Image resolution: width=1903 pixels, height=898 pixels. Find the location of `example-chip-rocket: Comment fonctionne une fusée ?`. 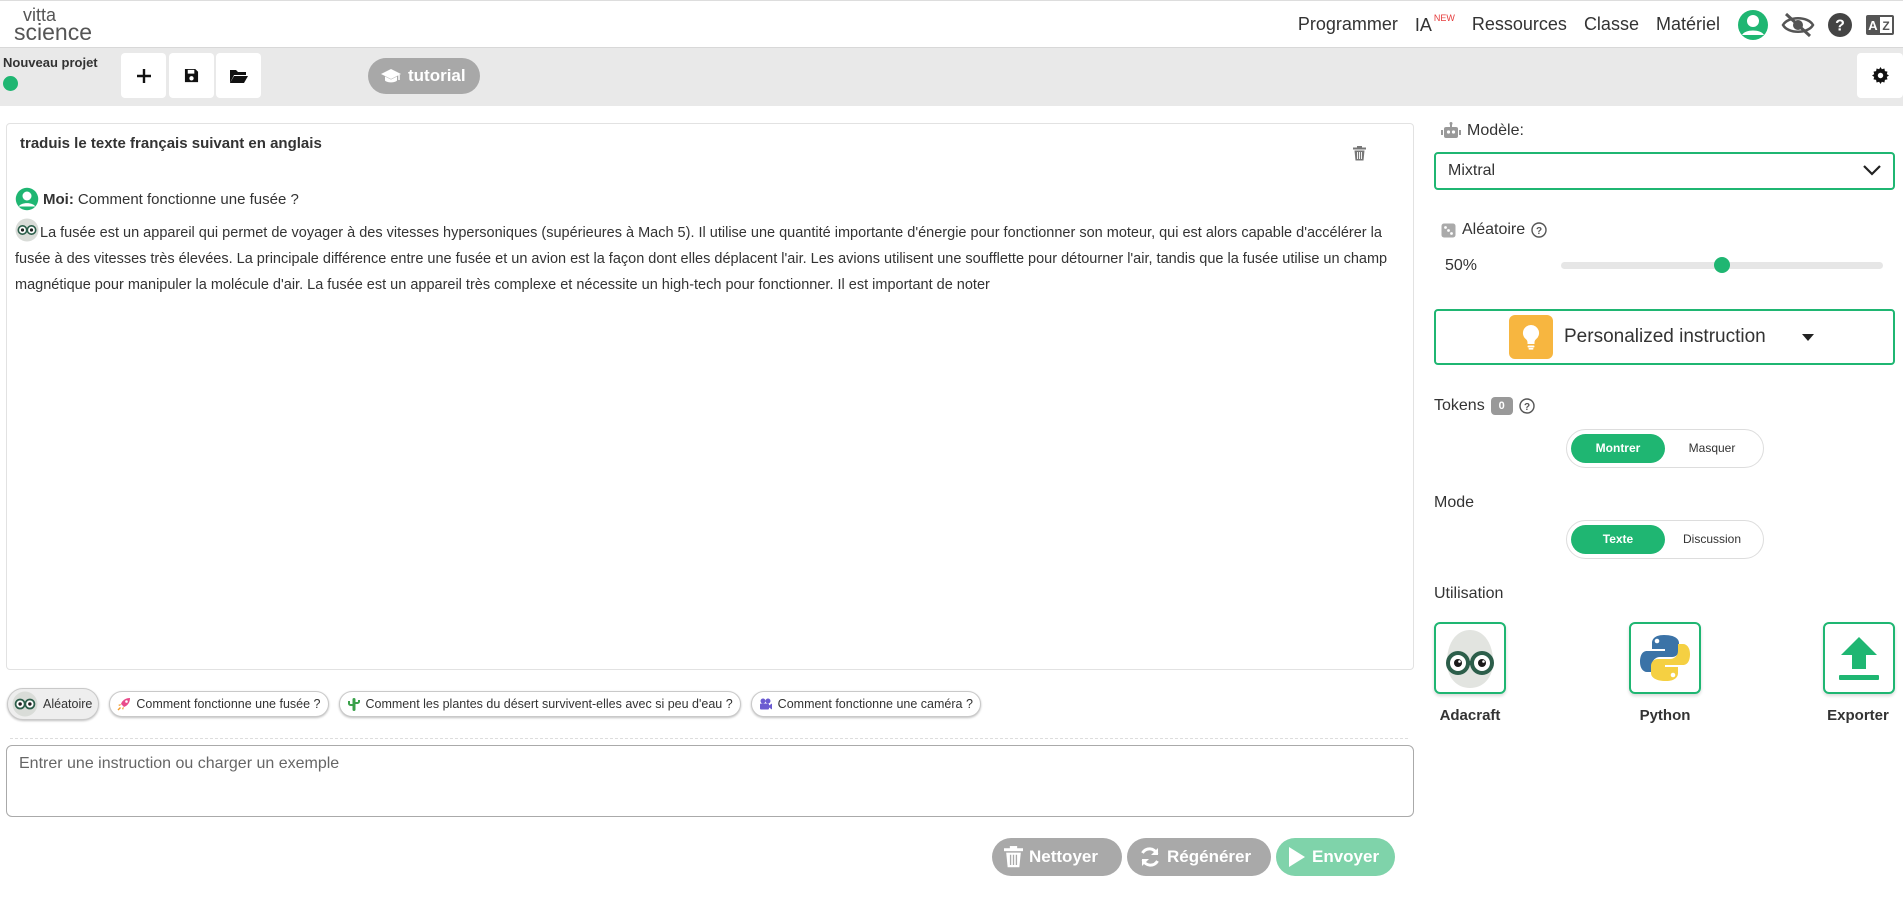

example-chip-rocket: Comment fonctionne une fusée ? is located at coordinates (219, 704).